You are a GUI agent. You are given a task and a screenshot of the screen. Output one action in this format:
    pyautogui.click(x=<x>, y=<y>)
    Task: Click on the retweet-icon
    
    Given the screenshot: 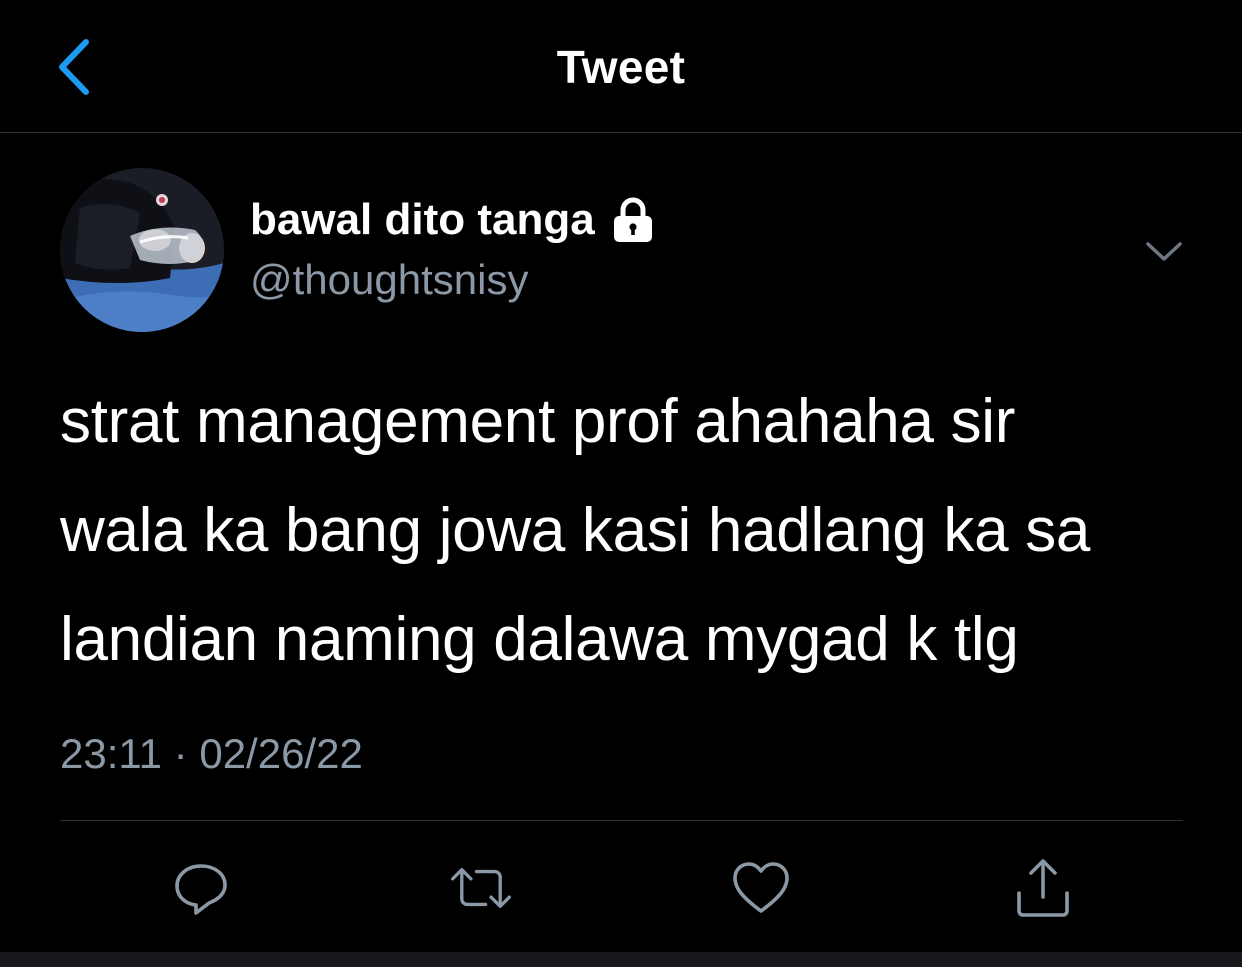 What is the action you would take?
    pyautogui.click(x=481, y=888)
    